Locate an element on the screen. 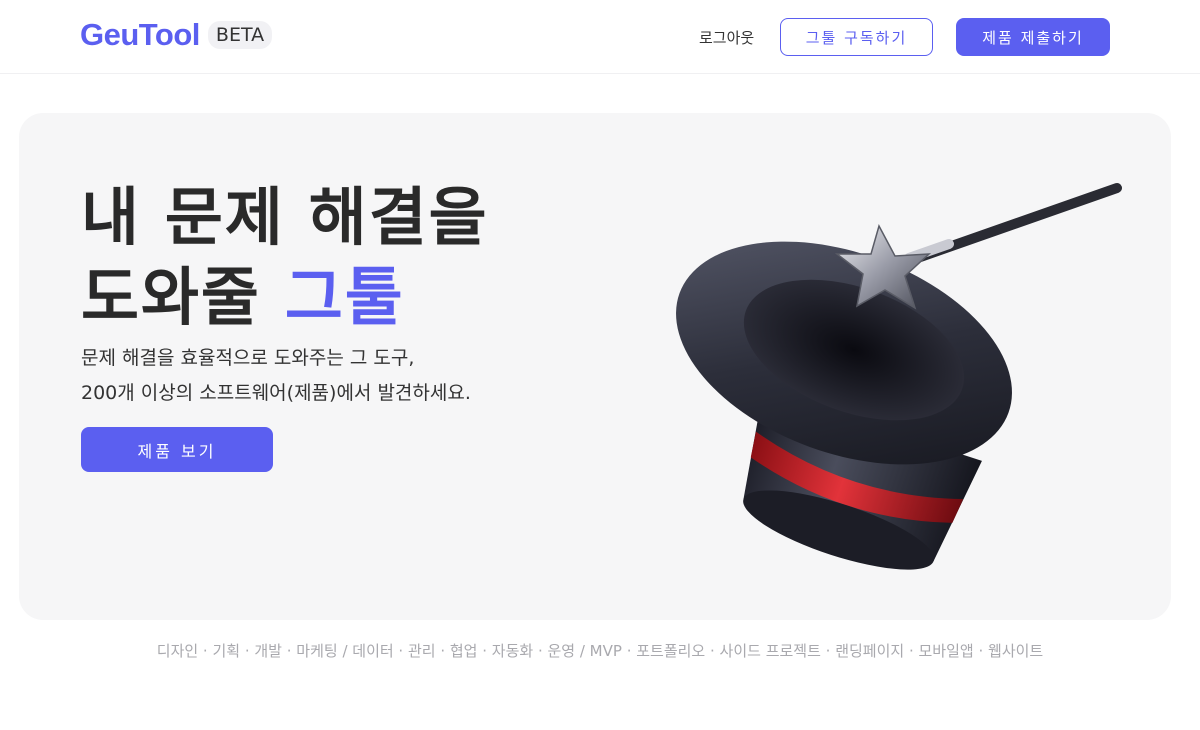  logo-text: GeuTool is located at coordinates (140, 35).